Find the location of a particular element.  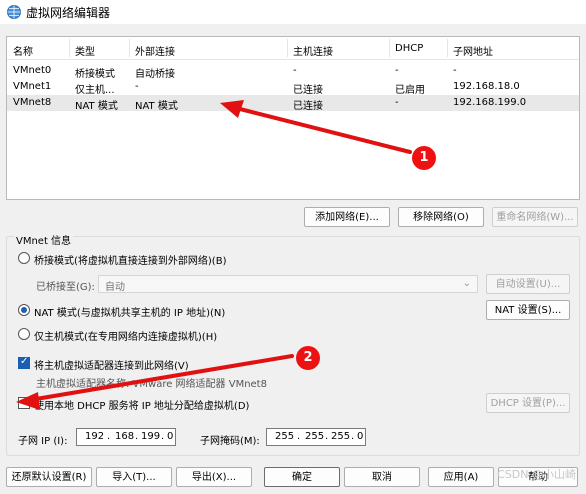

cell-name: VMnet1 is located at coordinates (32, 86).